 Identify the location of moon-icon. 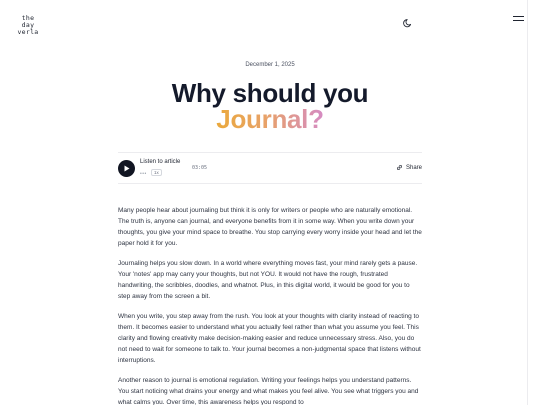
(407, 23).